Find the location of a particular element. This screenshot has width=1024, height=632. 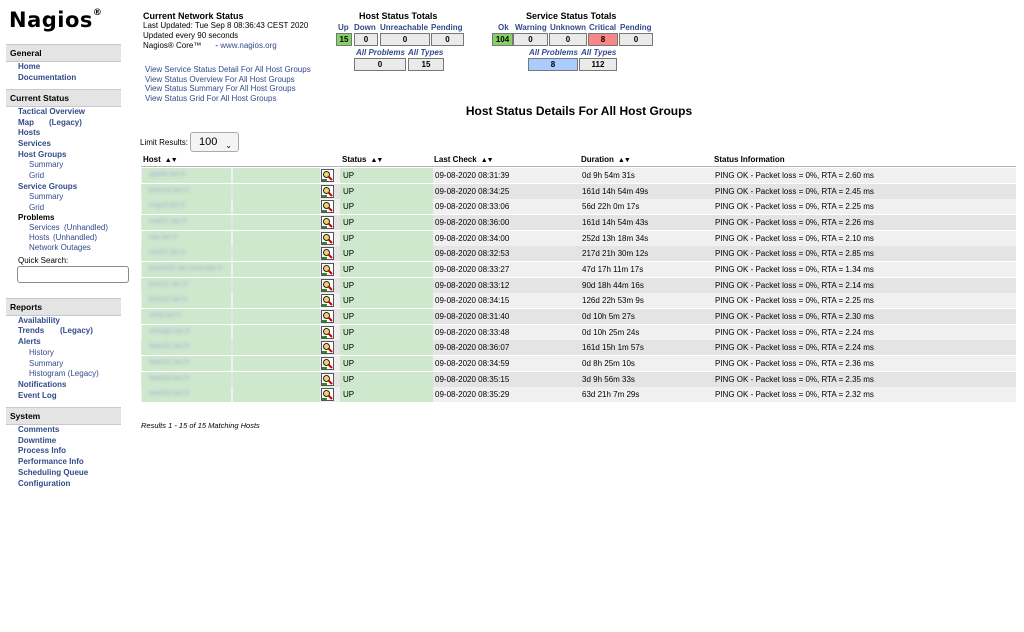

nav-trends-legacy: (Legacy) is located at coordinates (76, 330).